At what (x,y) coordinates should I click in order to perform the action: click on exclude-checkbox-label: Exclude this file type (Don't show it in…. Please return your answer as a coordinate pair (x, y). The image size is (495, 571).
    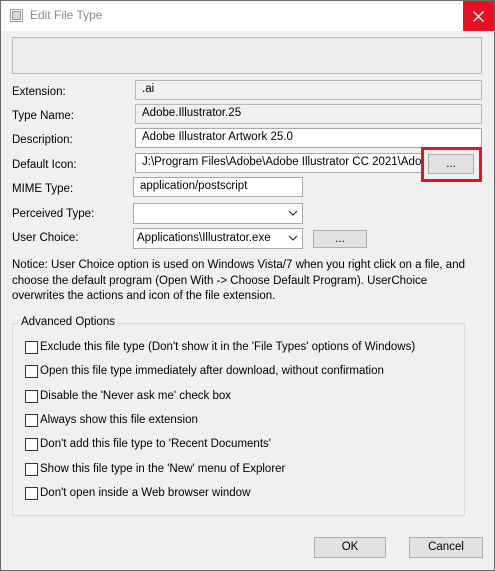
    Looking at the image, I should click on (227, 347).